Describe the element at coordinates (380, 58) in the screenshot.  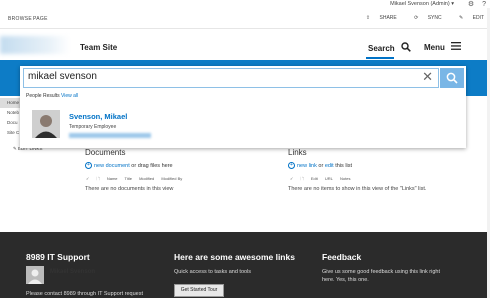
I see `nav-search-underline` at that location.